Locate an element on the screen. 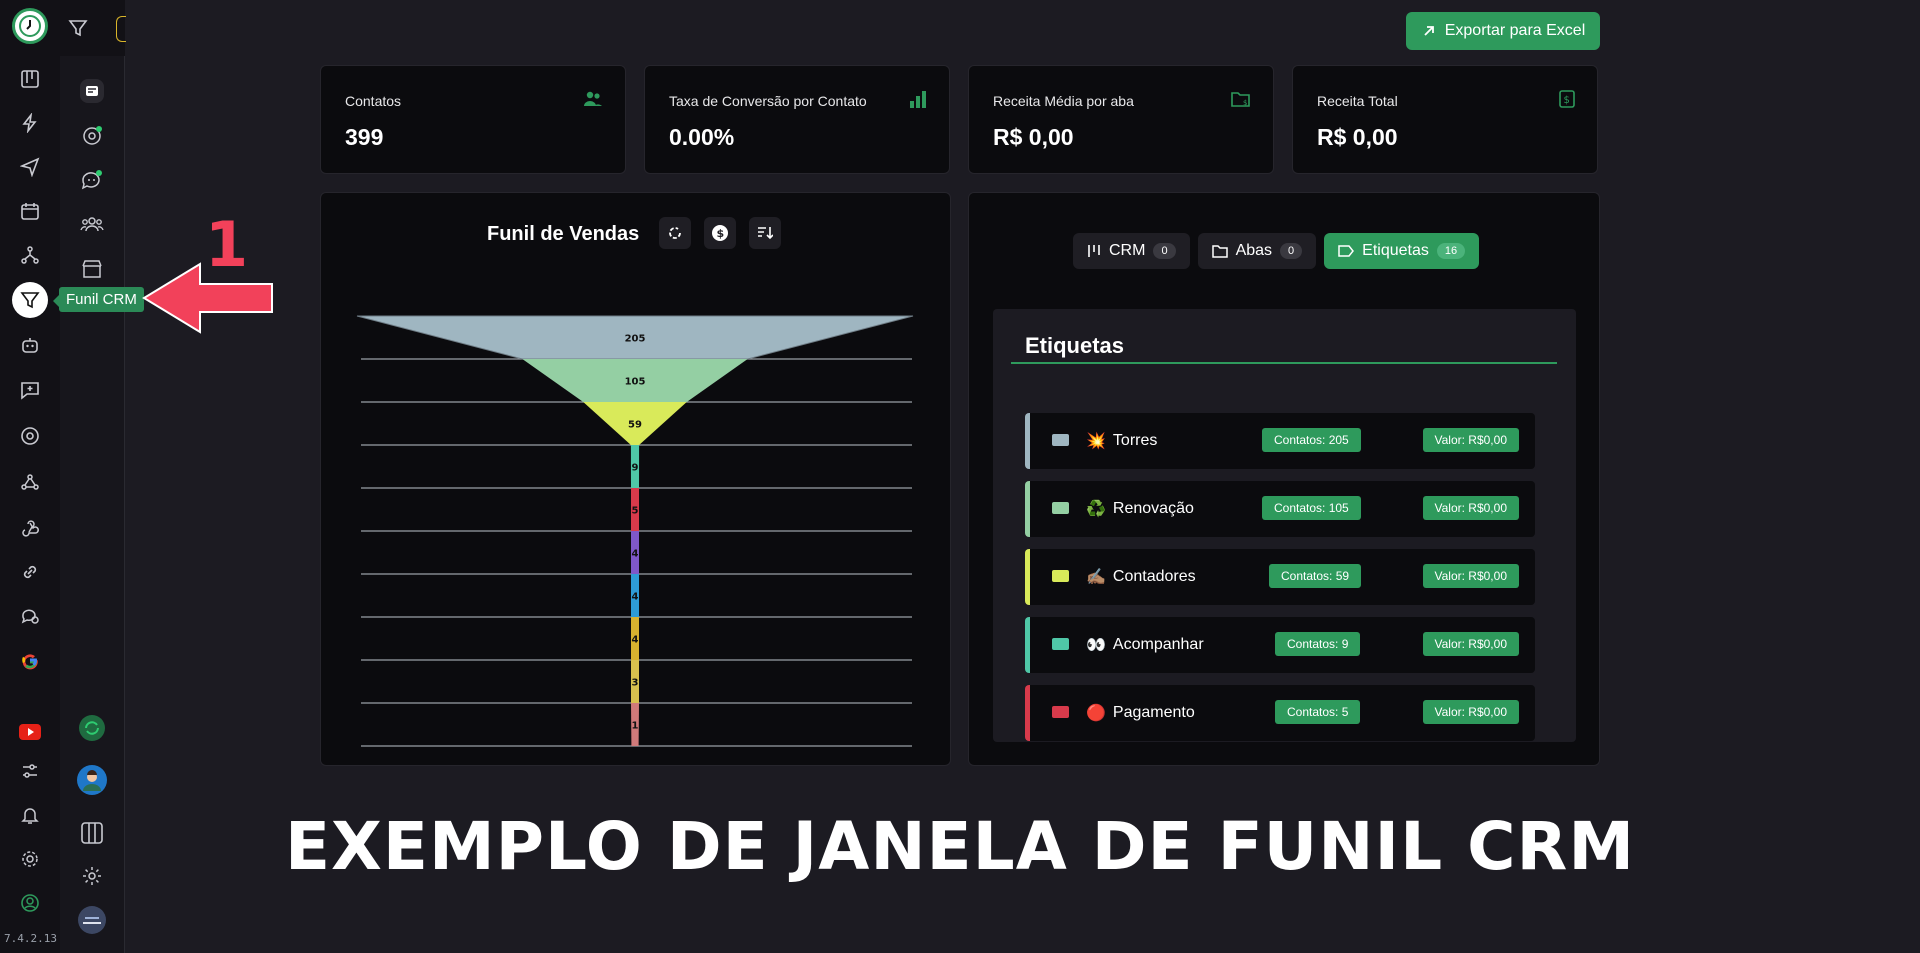  title-underline is located at coordinates (1284, 363).